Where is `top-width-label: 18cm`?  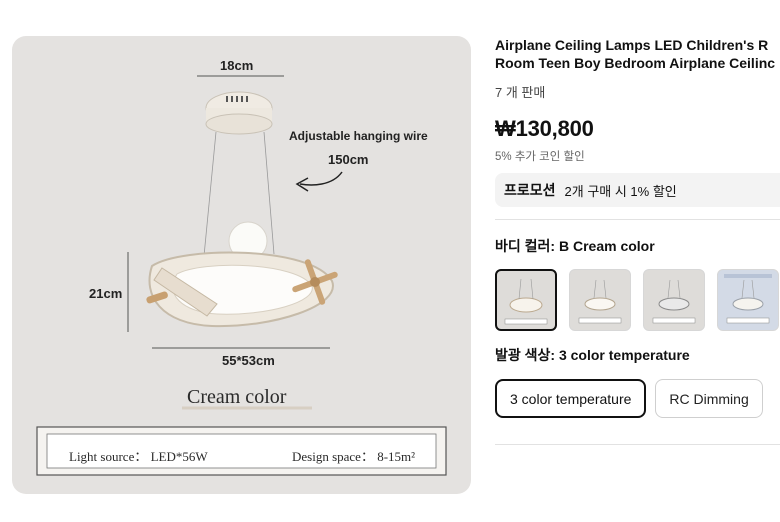 top-width-label: 18cm is located at coordinates (237, 65).